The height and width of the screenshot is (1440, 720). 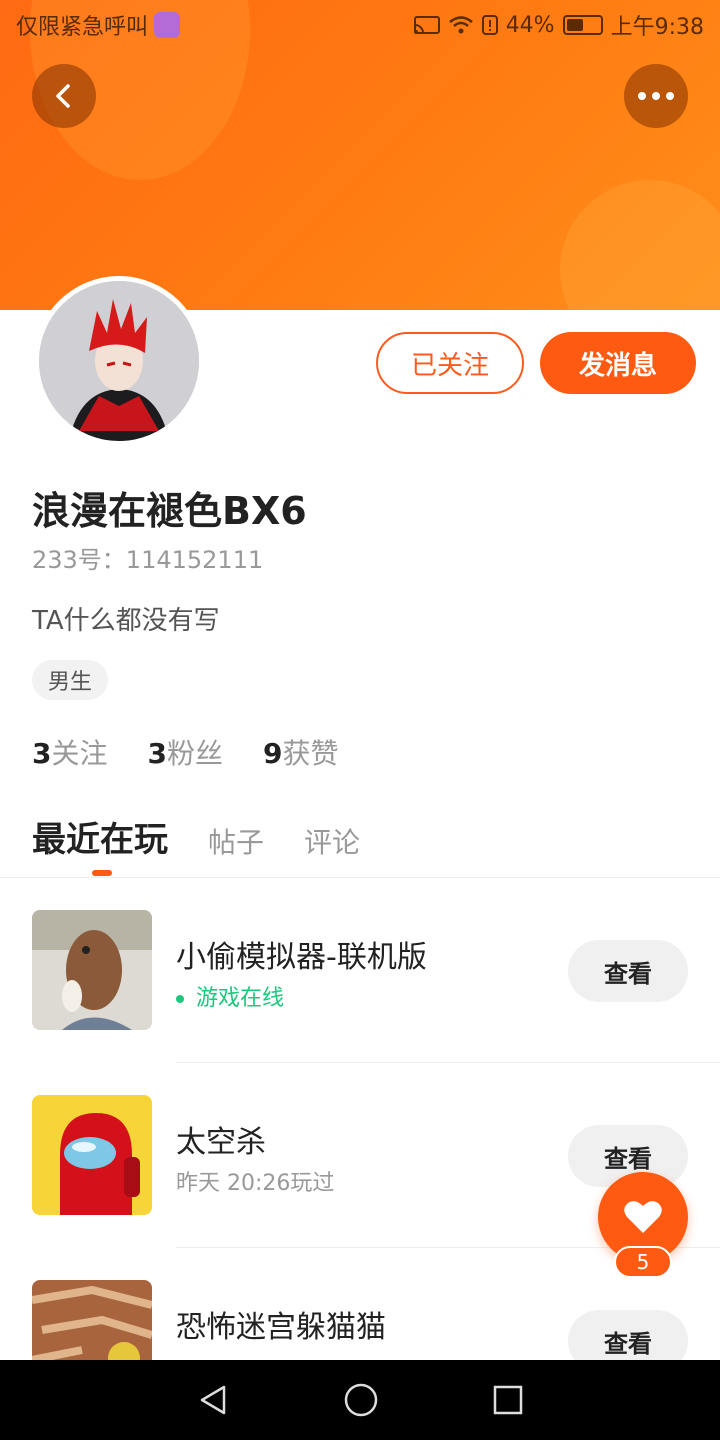 What do you see at coordinates (126, 621) in the screenshot?
I see `user-bio: TA什么都没有写` at bounding box center [126, 621].